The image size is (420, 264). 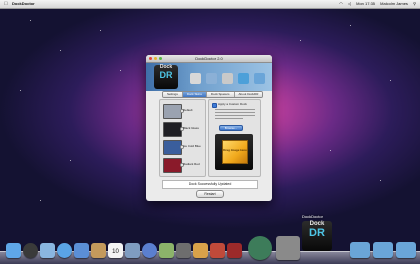 What do you see at coordinates (243, 78) in the screenshot?
I see `spacer-icon` at bounding box center [243, 78].